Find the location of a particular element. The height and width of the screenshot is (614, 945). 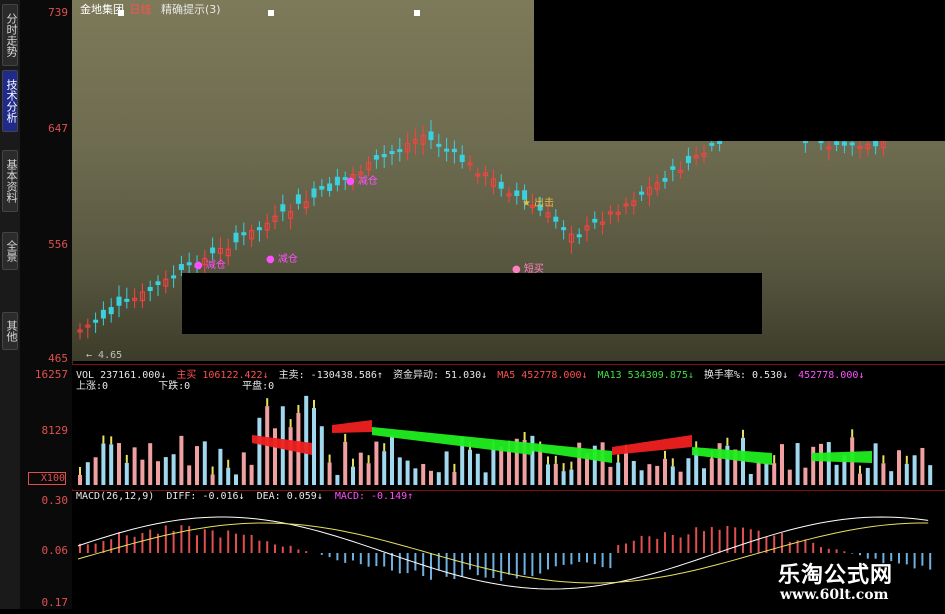

period-label: 日线 is located at coordinates (141, 9).